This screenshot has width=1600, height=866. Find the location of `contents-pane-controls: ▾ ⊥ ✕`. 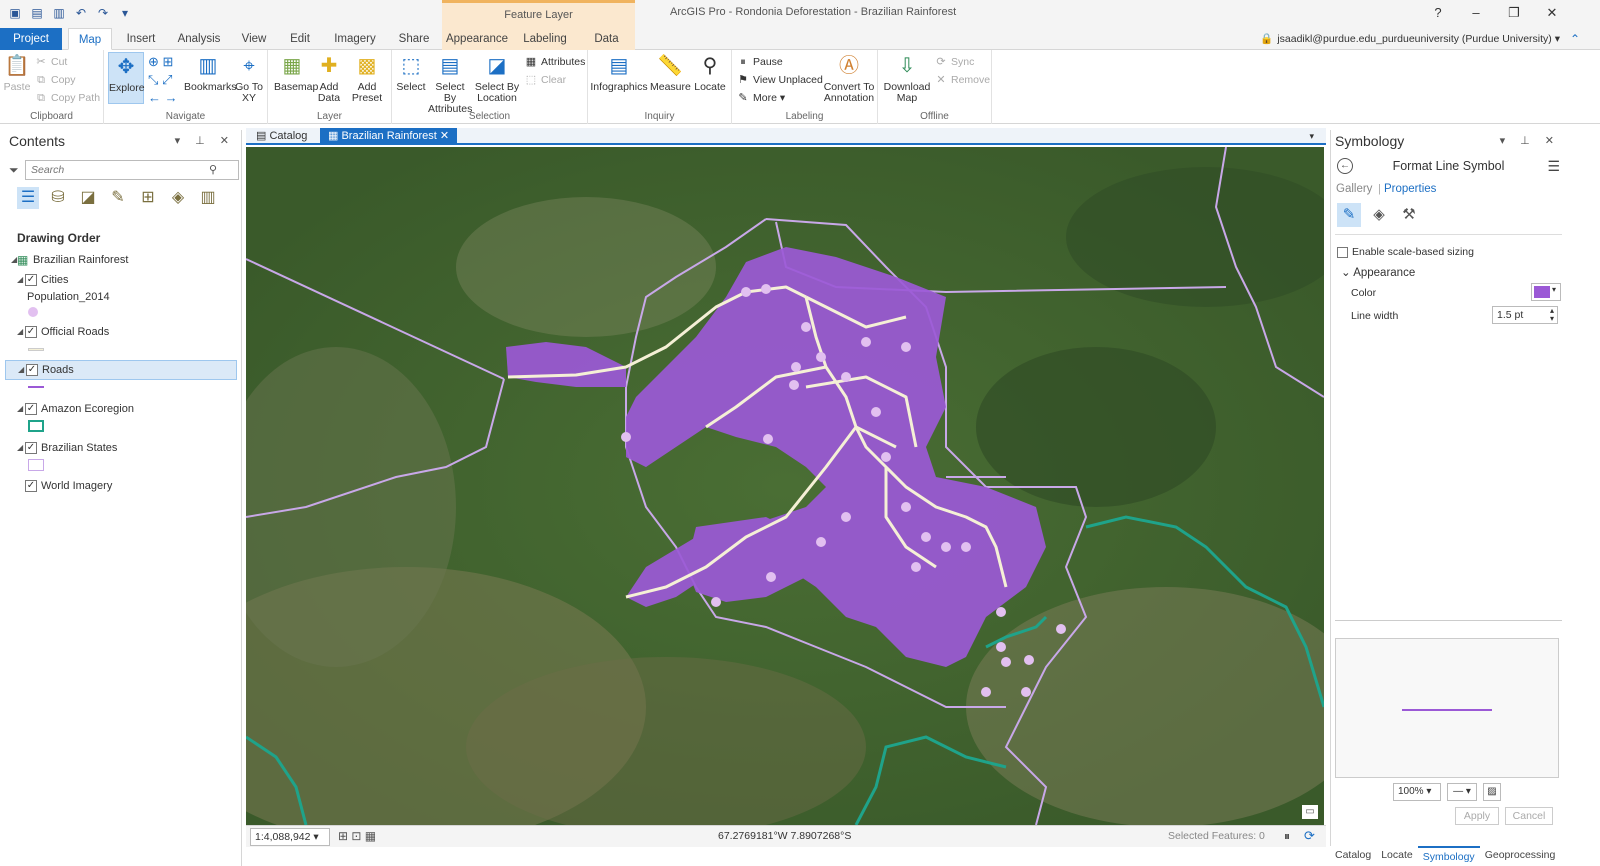

contents-pane-controls: ▾ ⊥ ✕ is located at coordinates (205, 140).